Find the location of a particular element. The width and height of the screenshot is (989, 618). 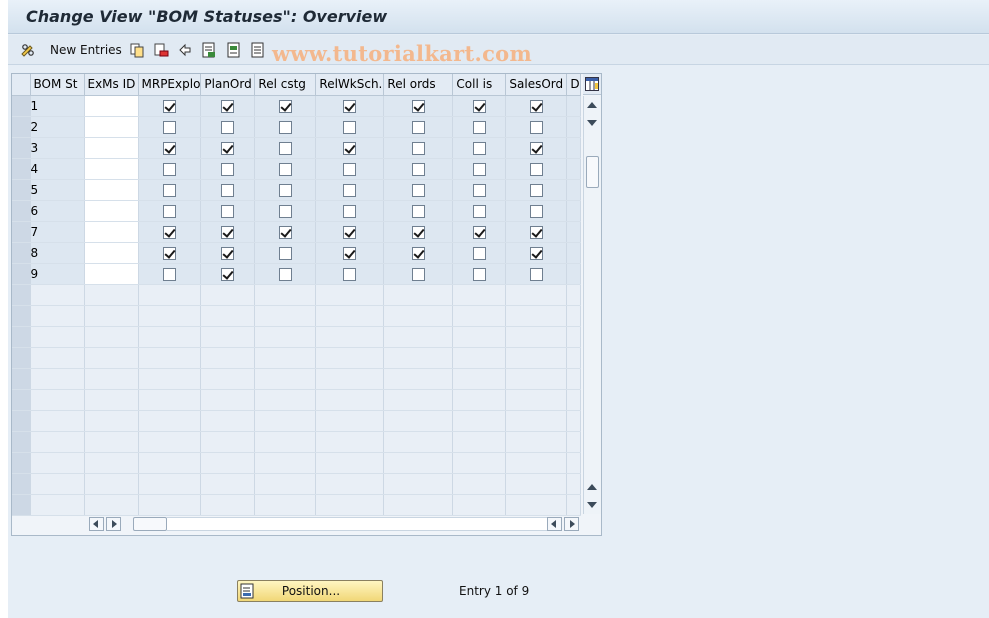

column-header-coll-is: Coll is is located at coordinates (479, 85).